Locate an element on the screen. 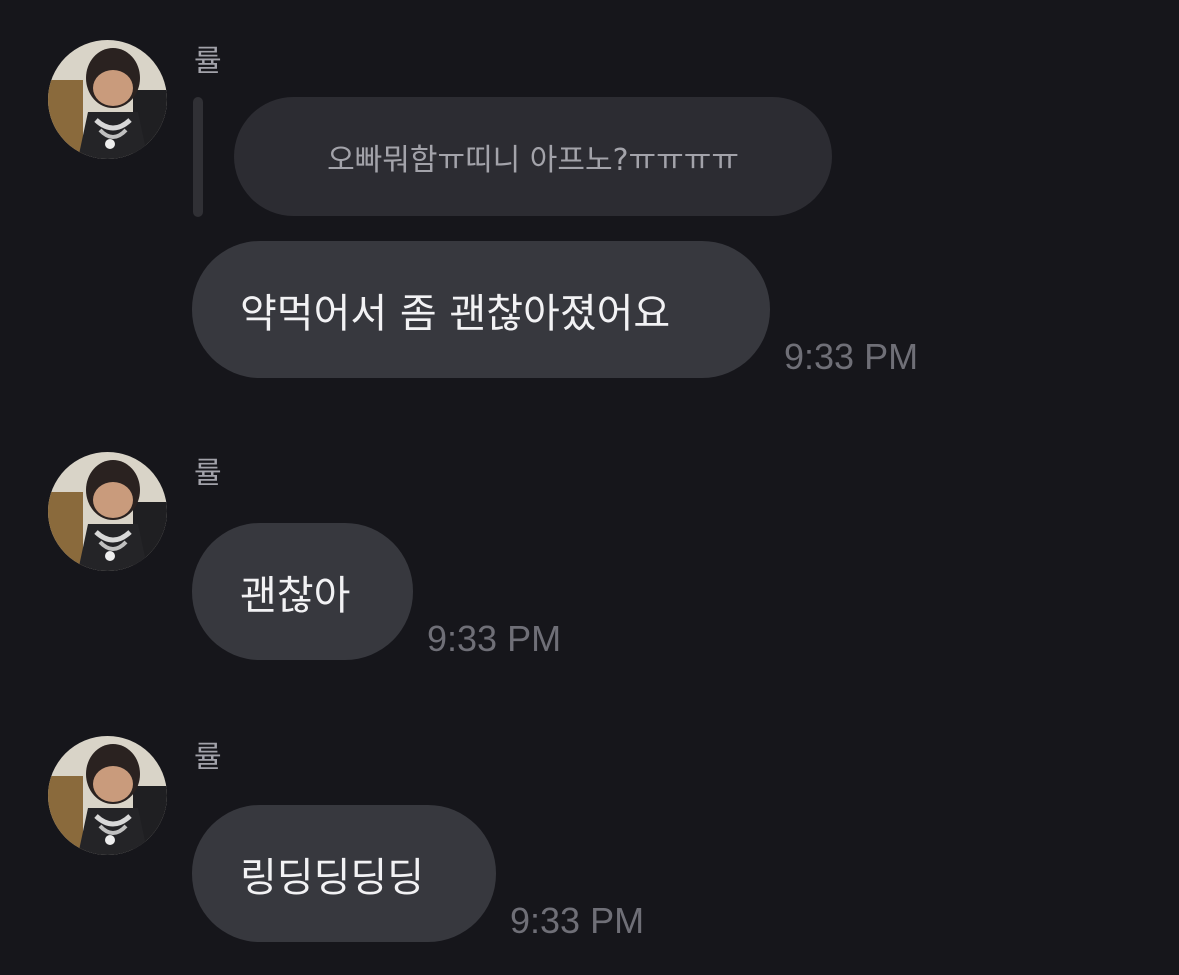 This screenshot has height=975, width=1179. message-text: 약먹어서 좀 괜찮아졌어요 is located at coordinates (455, 313).